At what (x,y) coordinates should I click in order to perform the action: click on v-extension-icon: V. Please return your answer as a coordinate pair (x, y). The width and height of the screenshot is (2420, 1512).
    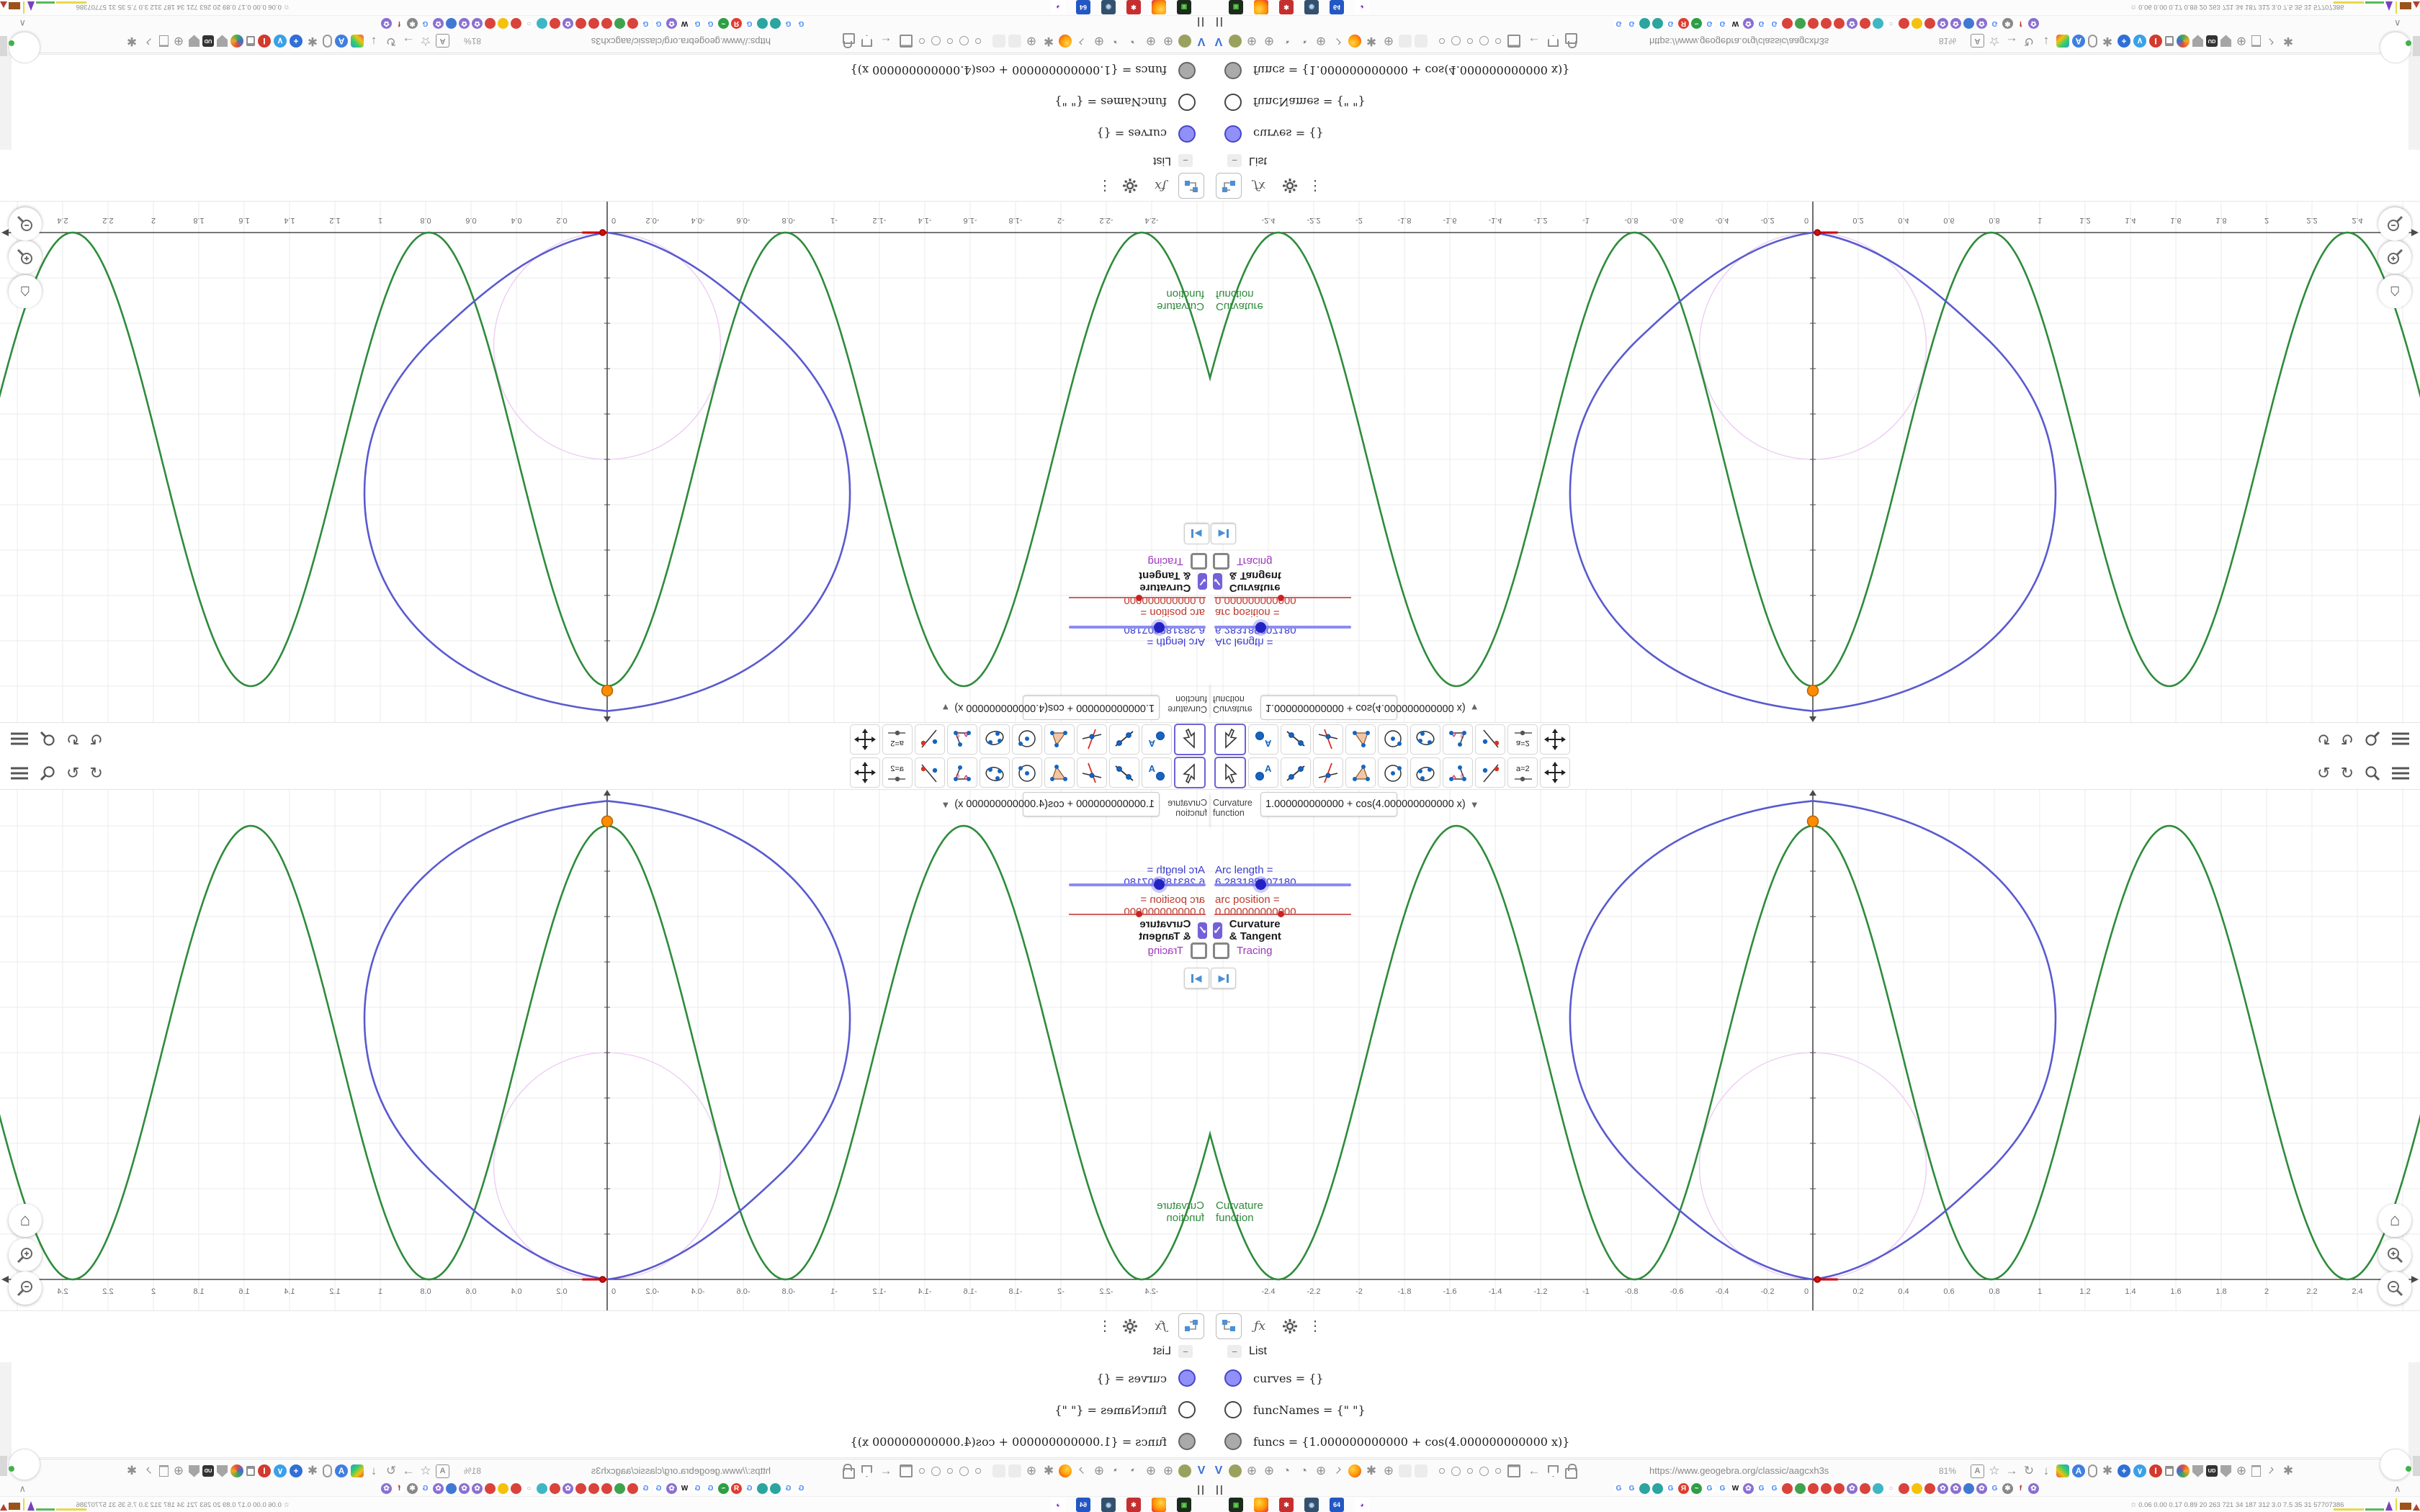
    Looking at the image, I should click on (1201, 41).